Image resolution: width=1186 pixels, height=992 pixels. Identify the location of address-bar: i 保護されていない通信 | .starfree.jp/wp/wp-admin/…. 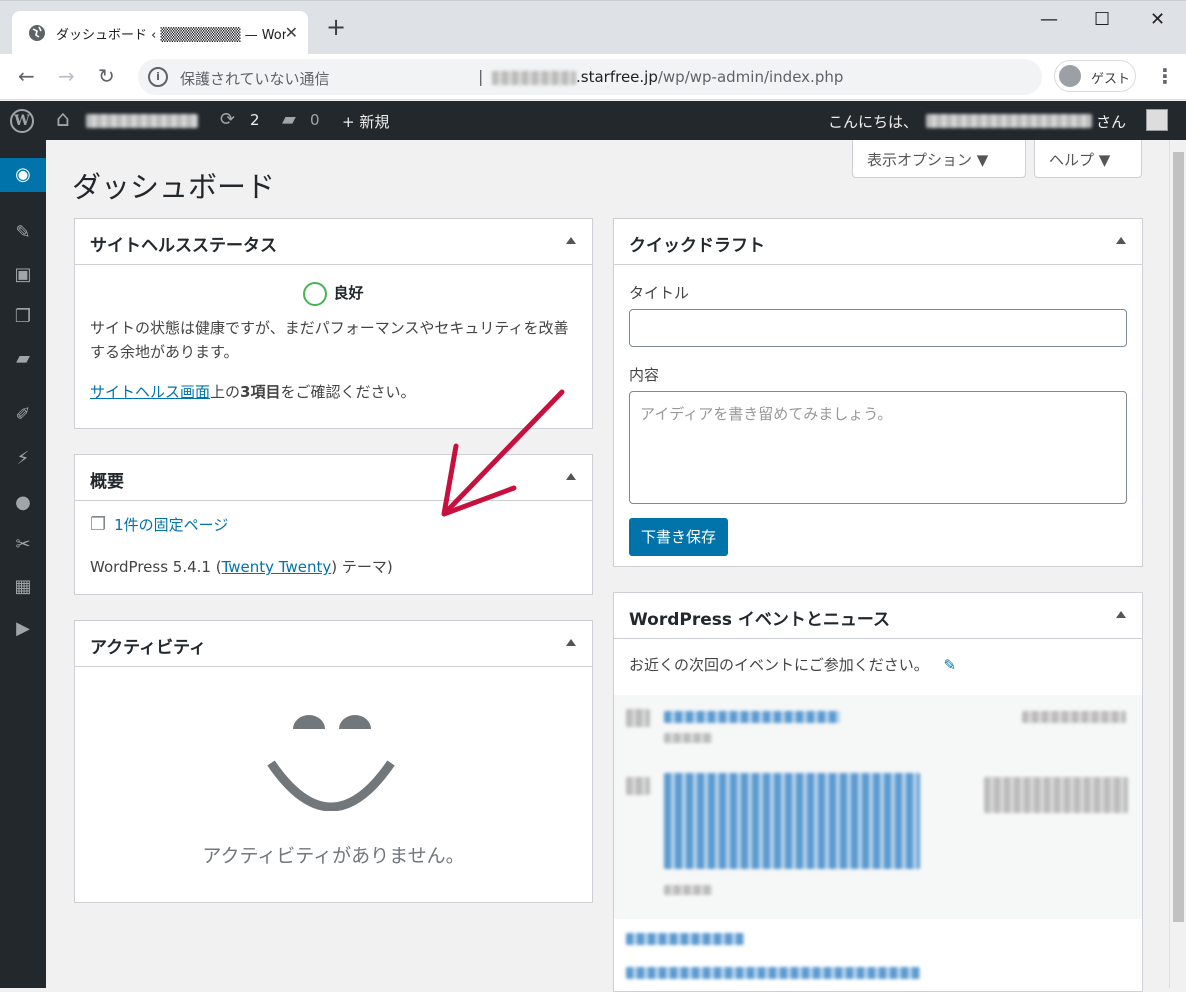
(590, 77).